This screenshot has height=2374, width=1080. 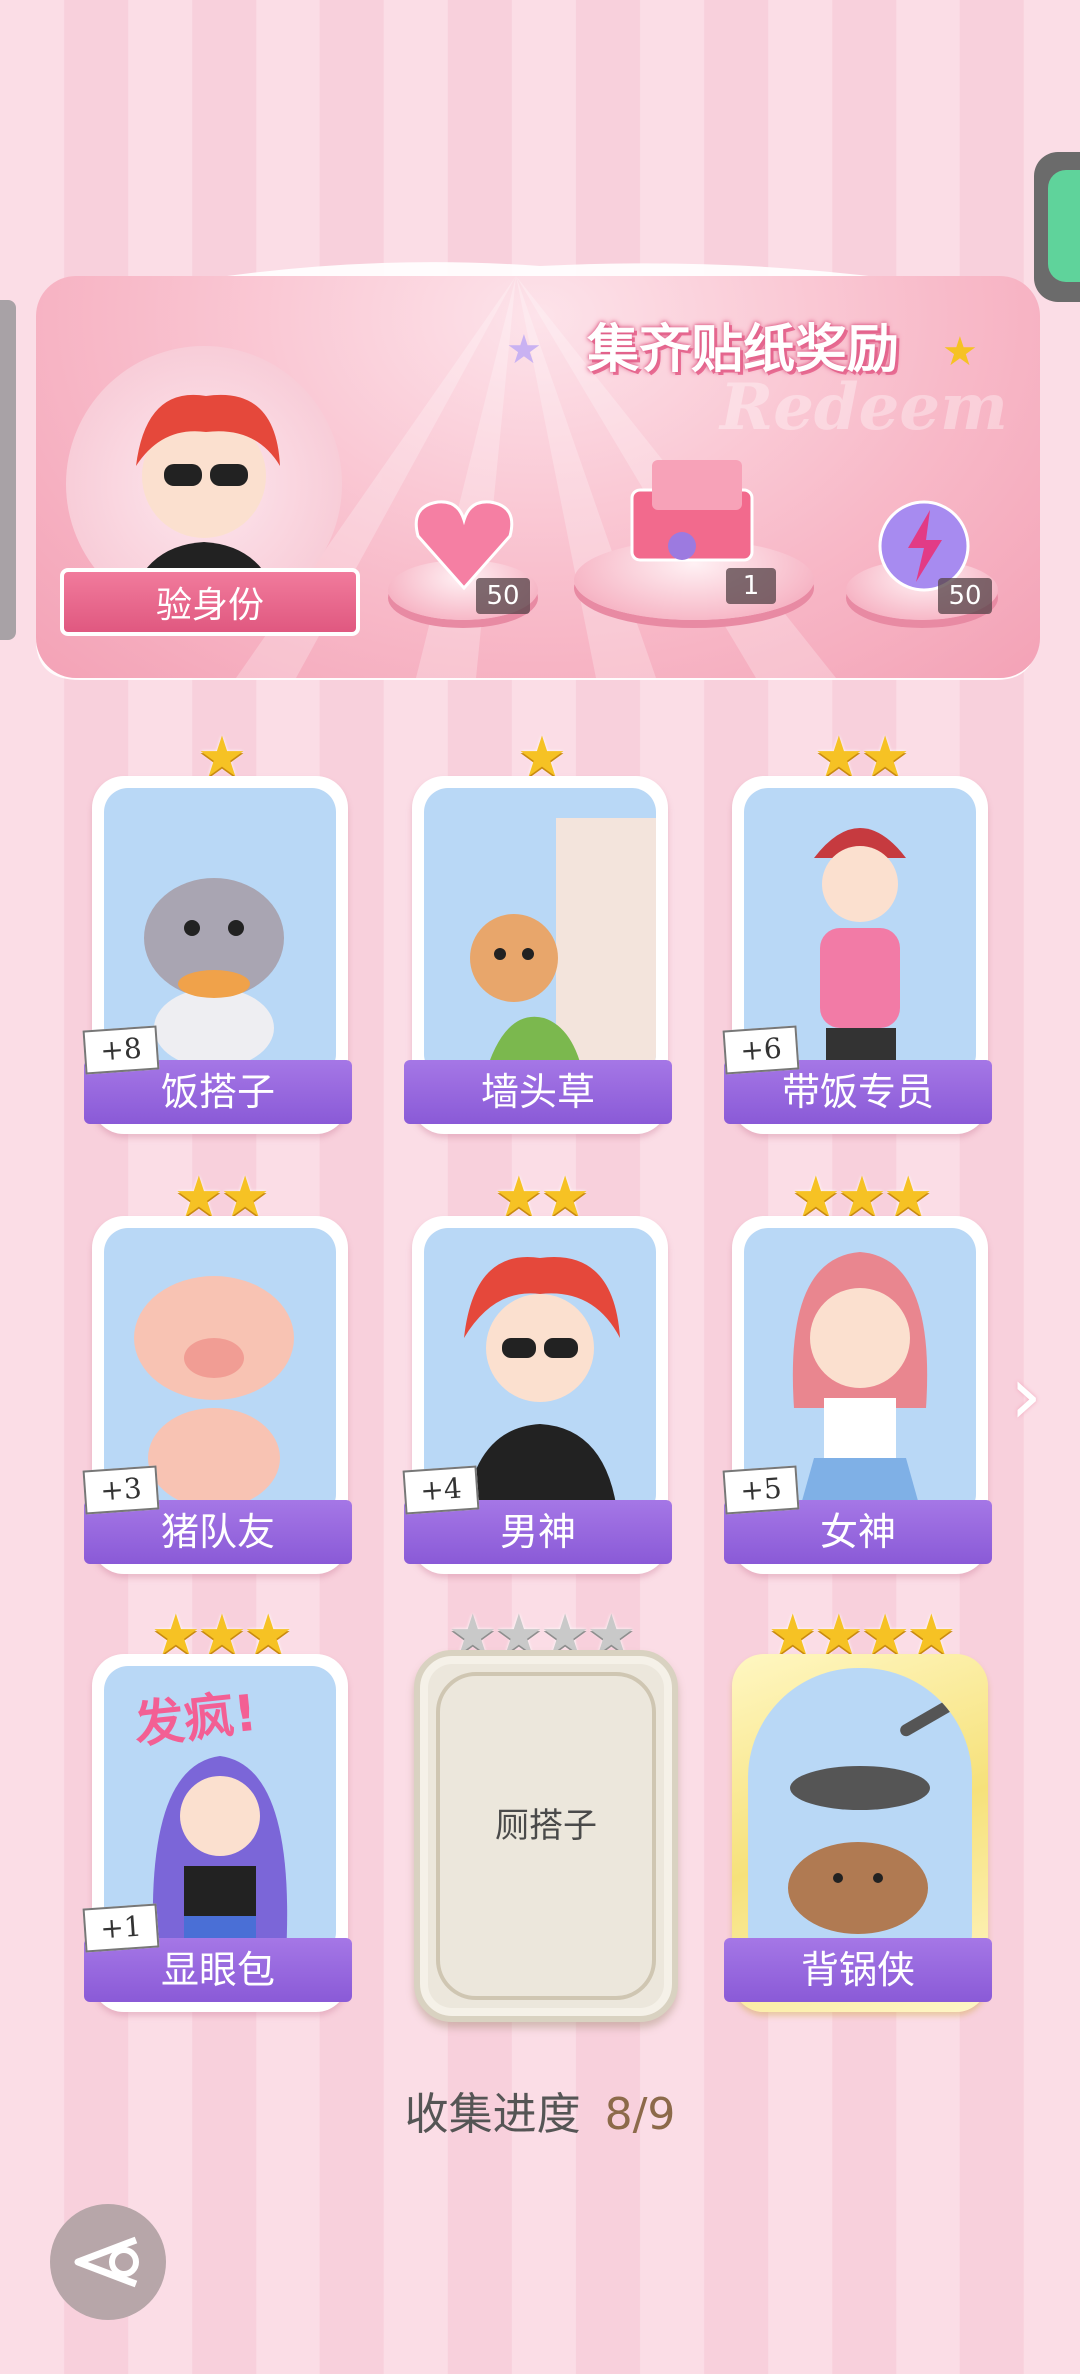 I want to click on purple-star-icon: ★, so click(x=524, y=350).